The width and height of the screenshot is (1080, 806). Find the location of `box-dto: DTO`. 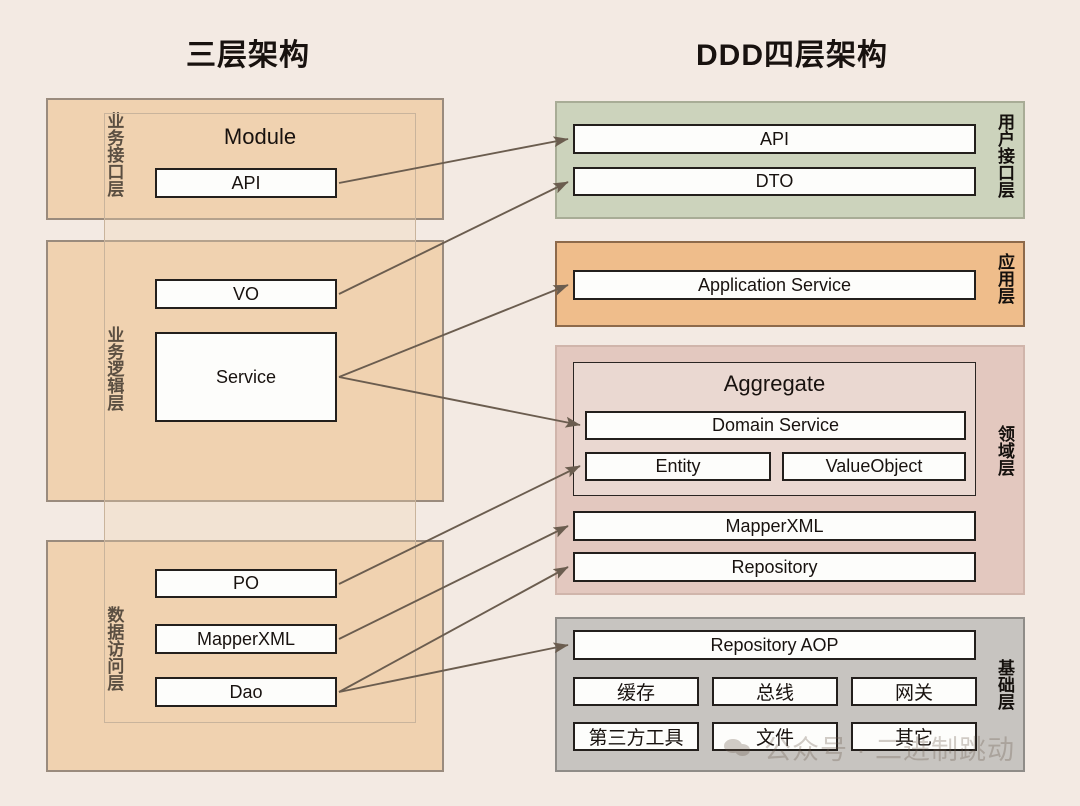

box-dto: DTO is located at coordinates (774, 181).